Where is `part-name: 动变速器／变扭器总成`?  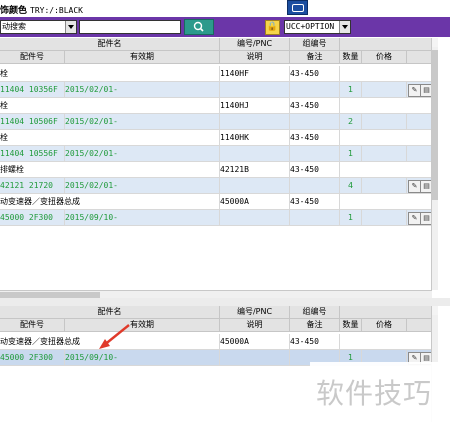 part-name: 动变速器／变扭器总成 is located at coordinates (110, 201).